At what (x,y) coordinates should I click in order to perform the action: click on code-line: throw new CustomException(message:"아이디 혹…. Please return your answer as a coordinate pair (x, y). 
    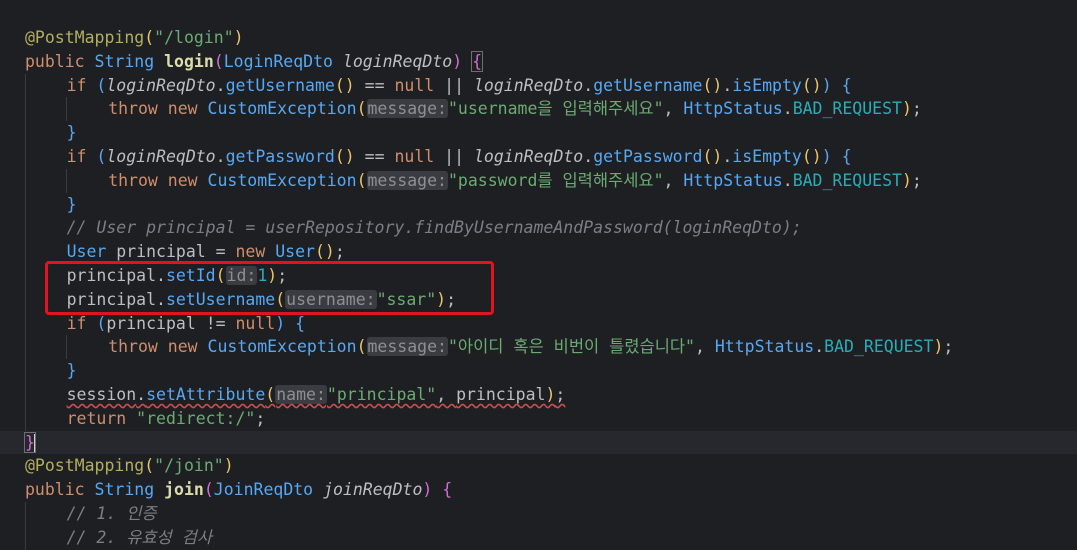
    Looking at the image, I should click on (538, 347).